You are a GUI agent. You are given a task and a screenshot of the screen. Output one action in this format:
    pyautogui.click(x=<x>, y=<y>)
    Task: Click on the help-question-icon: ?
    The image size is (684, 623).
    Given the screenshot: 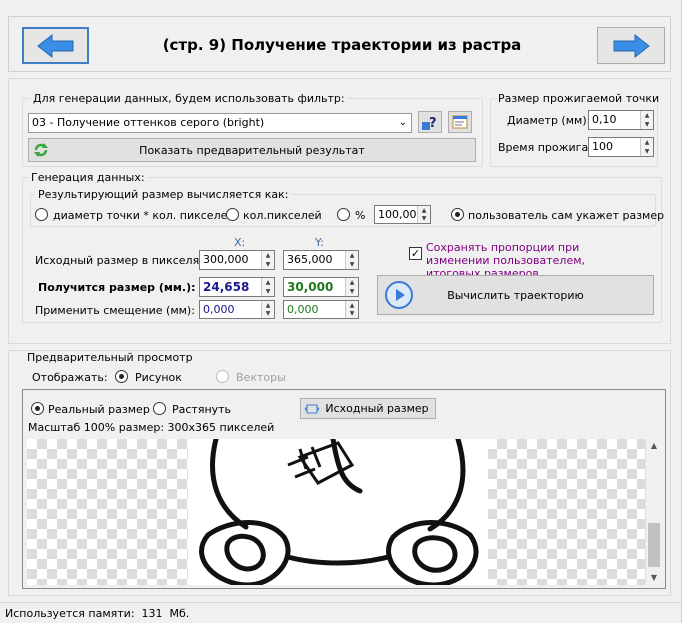 What is the action you would take?
    pyautogui.click(x=429, y=123)
    